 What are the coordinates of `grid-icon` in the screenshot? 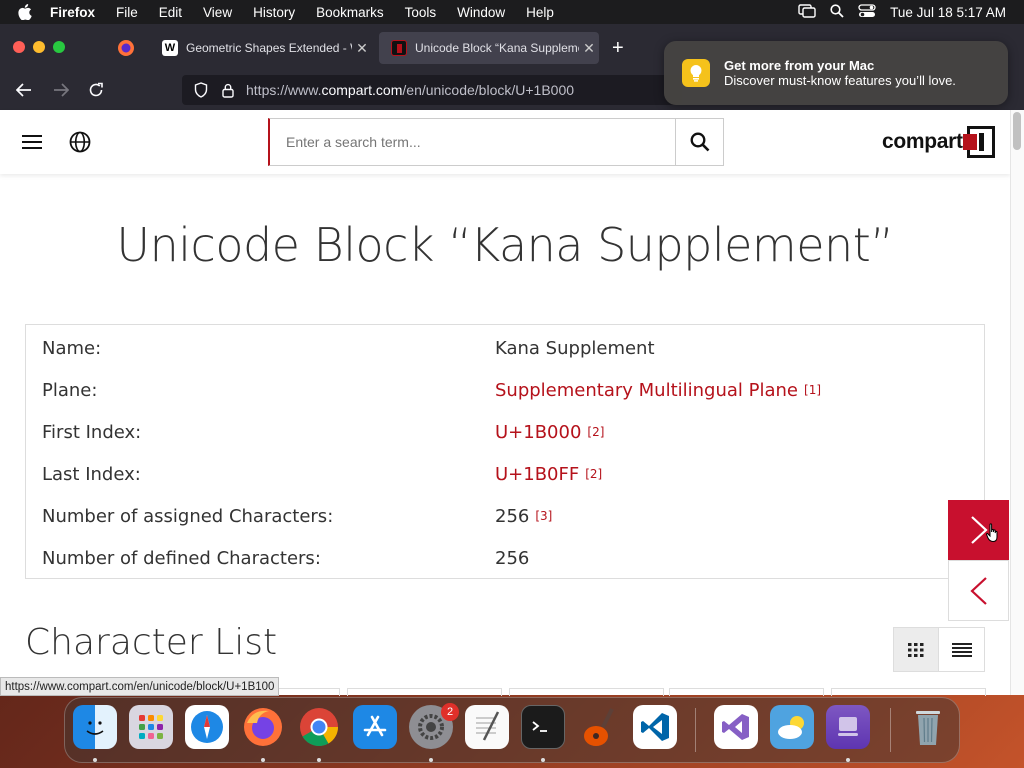 It's located at (916, 649).